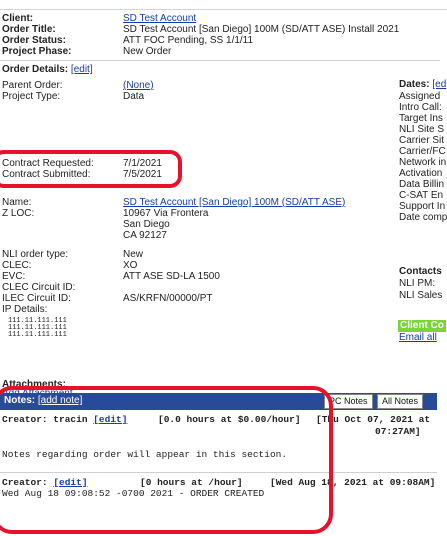 The height and width of the screenshot is (536, 447). What do you see at coordinates (422, 140) in the screenshot?
I see `dates-item: Carrier Sit` at bounding box center [422, 140].